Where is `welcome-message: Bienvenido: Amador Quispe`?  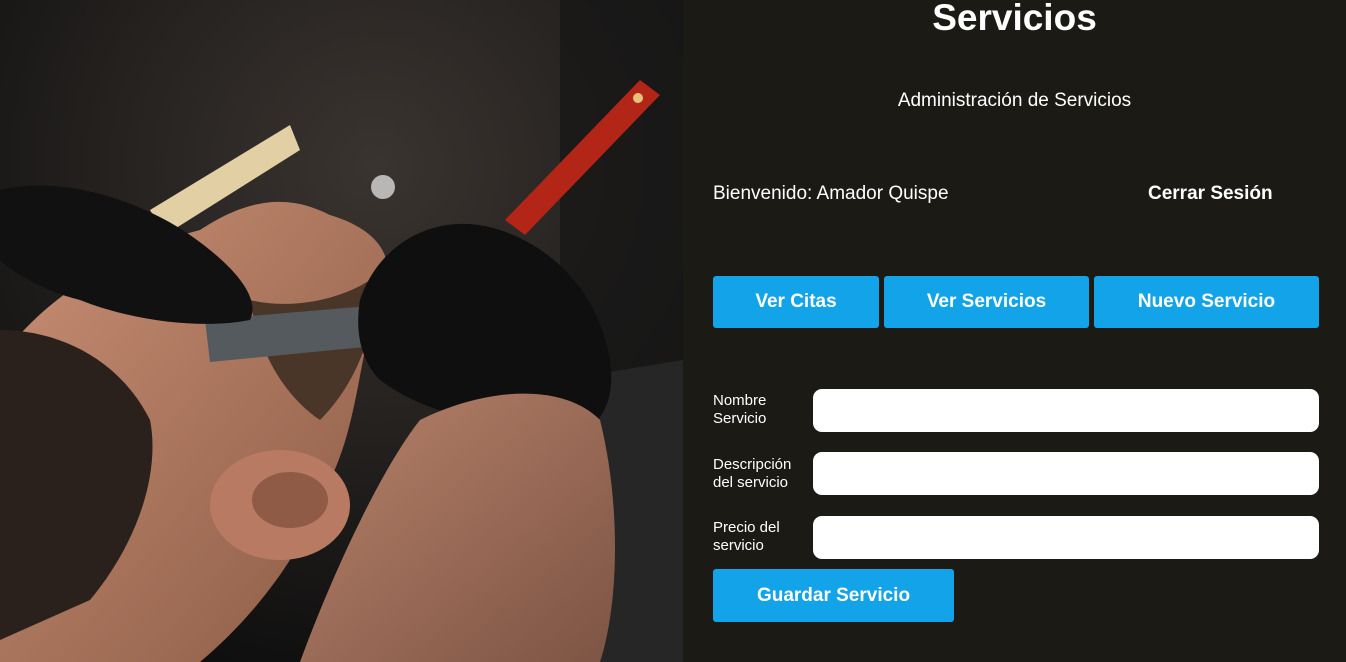 welcome-message: Bienvenido: Amador Quispe is located at coordinates (831, 193).